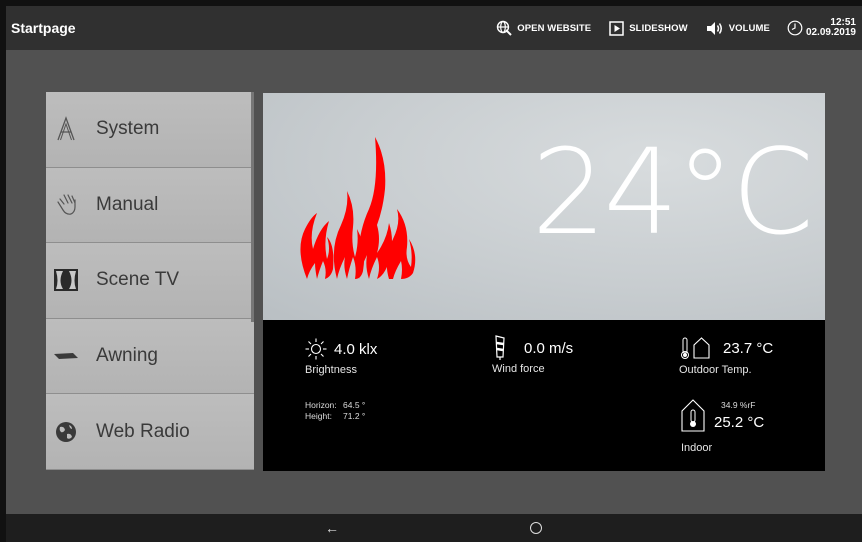 This screenshot has width=862, height=542. What do you see at coordinates (332, 528) in the screenshot?
I see `back-button: ←` at bounding box center [332, 528].